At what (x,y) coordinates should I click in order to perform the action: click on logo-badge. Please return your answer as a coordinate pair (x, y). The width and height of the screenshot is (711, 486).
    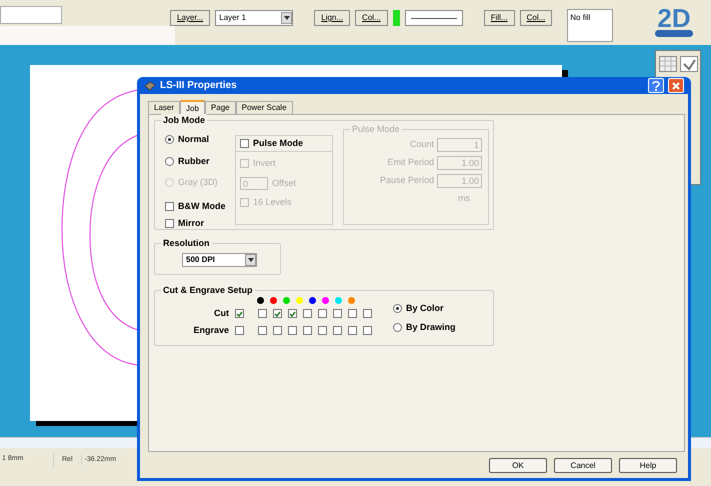
    Looking at the image, I should click on (674, 33).